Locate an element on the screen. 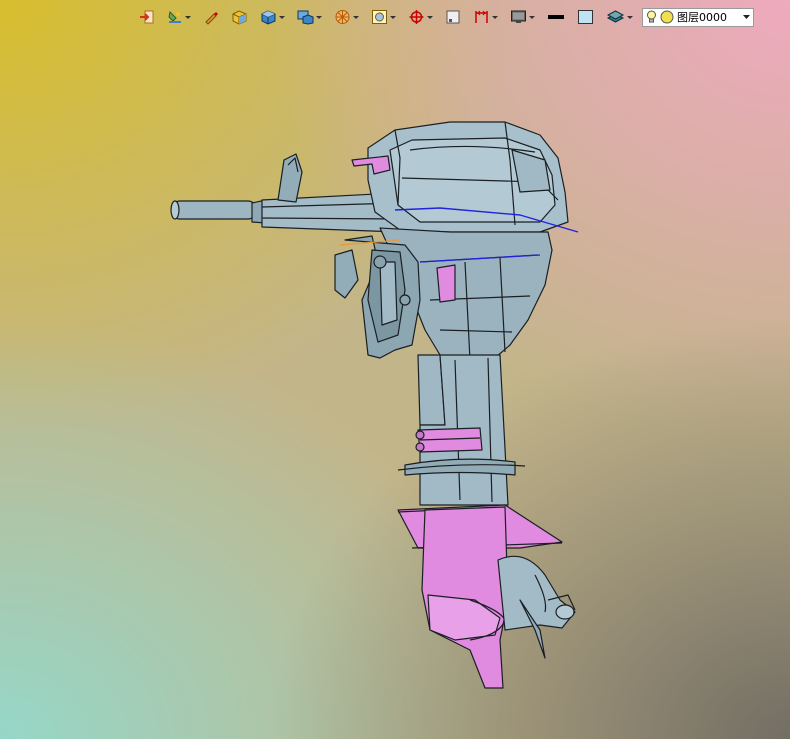 The width and height of the screenshot is (790, 739). shaft-clamp-highlight is located at coordinates (449, 440).